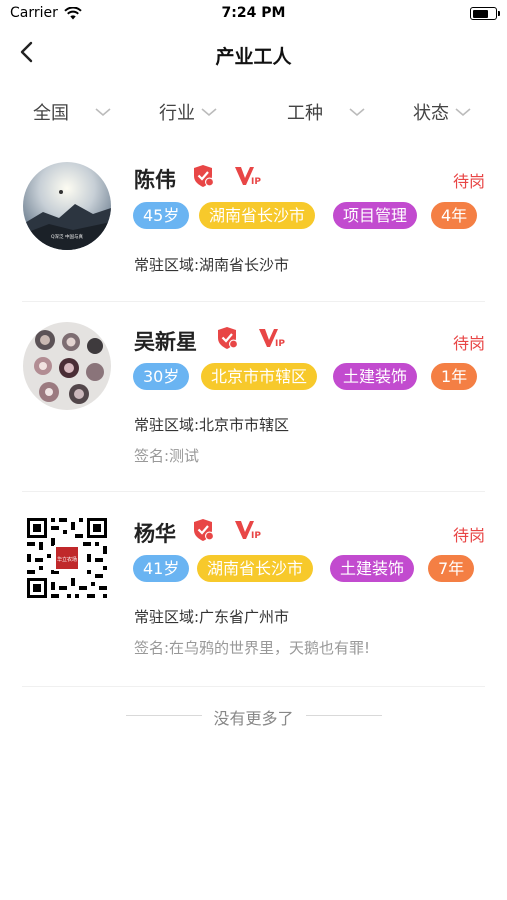 This screenshot has height=900, width=507. I want to click on resident-region: 常驻区域:广东省广州市, so click(212, 617).